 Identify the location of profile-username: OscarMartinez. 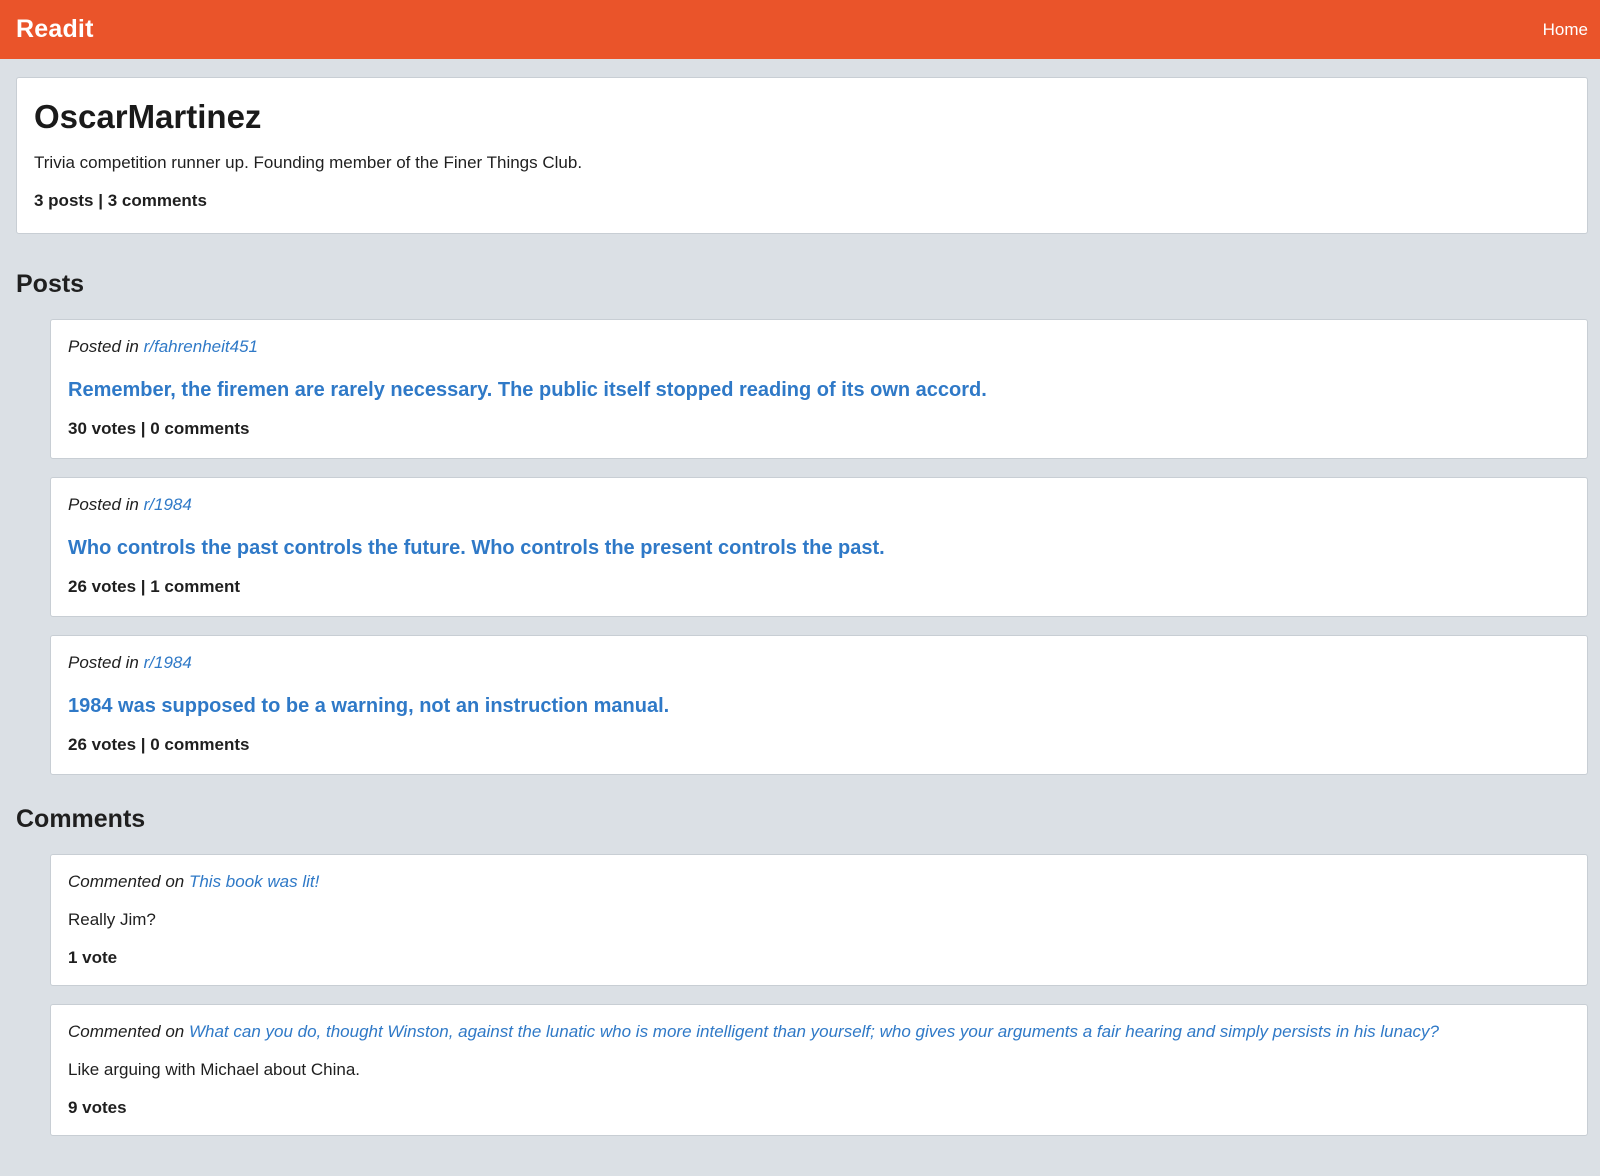
(148, 116).